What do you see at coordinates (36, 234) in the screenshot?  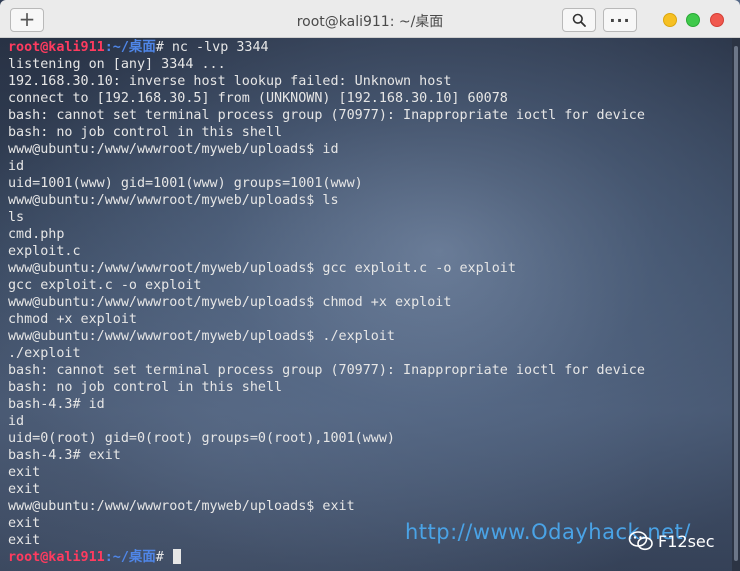 I see `terminal-line: cmd.php` at bounding box center [36, 234].